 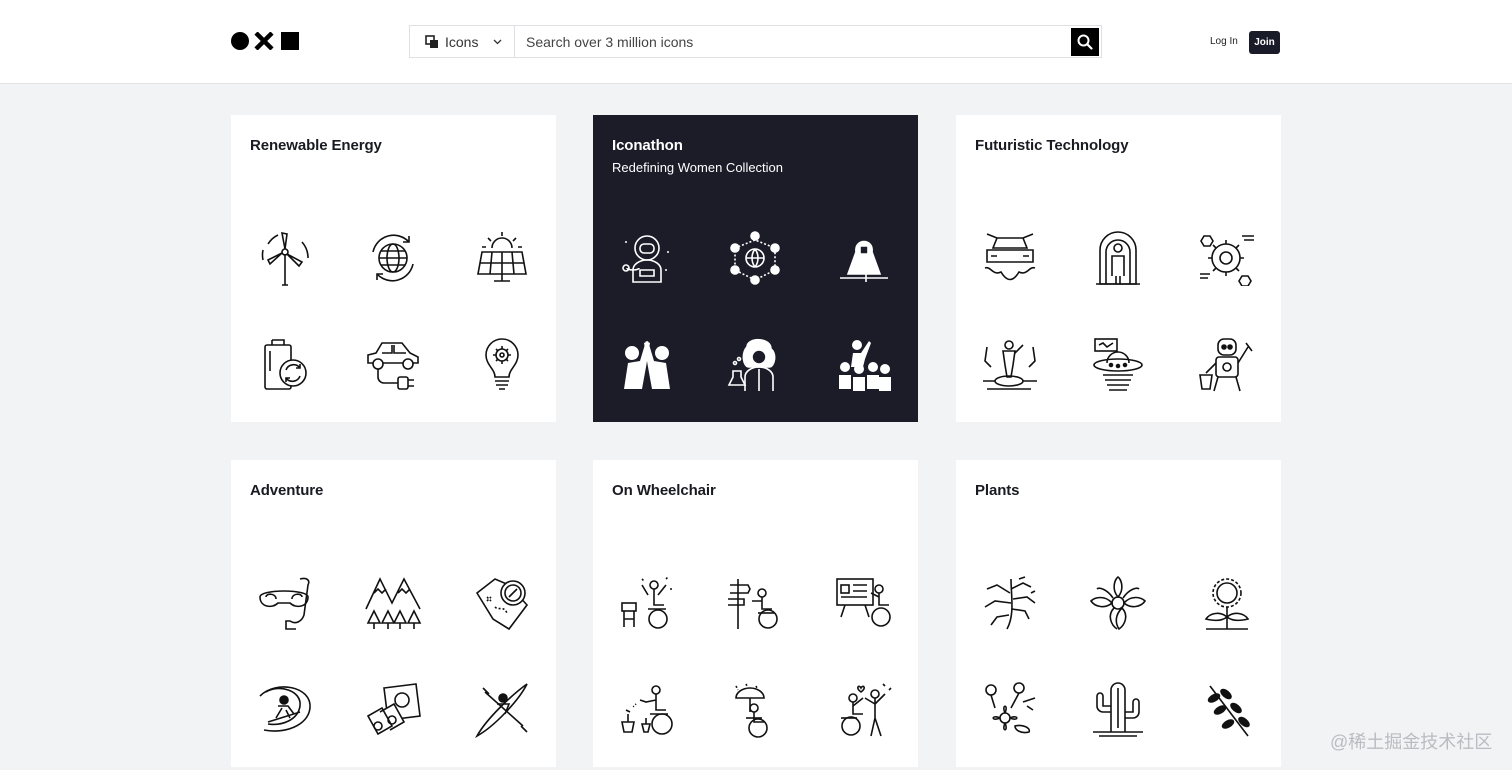 What do you see at coordinates (285, 365) in the screenshot?
I see `battery-recycle-icon` at bounding box center [285, 365].